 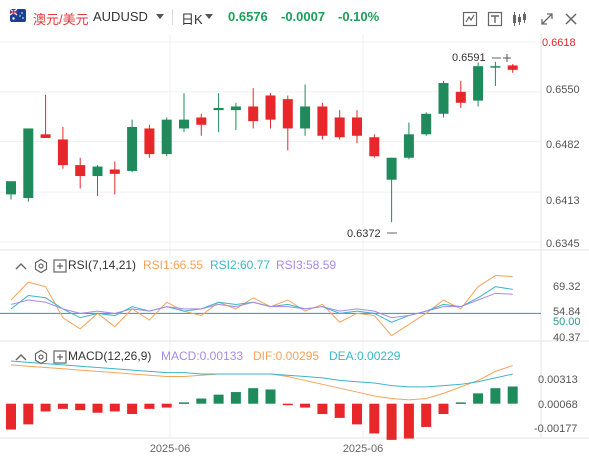 What do you see at coordinates (563, 145) in the screenshot?
I see `price-axis-label: 0.6482` at bounding box center [563, 145].